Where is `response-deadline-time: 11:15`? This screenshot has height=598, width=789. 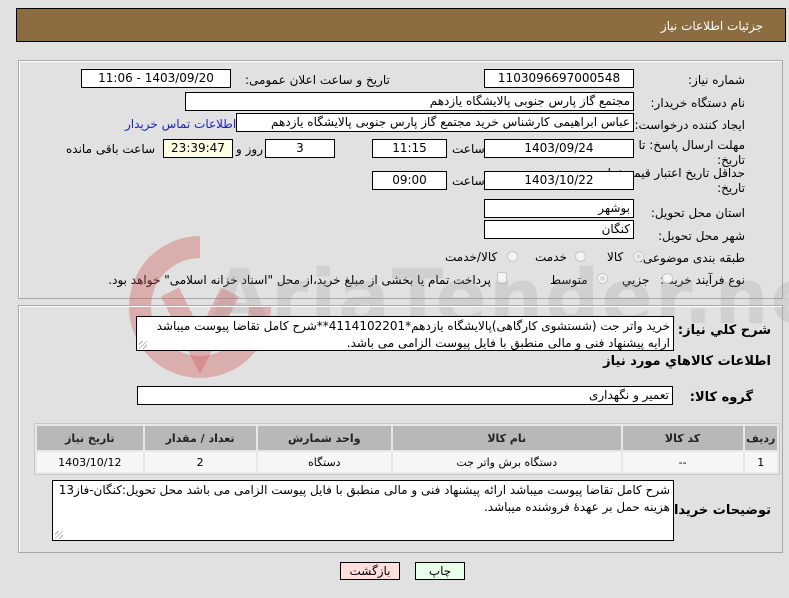
response-deadline-time: 11:15 is located at coordinates (409, 148).